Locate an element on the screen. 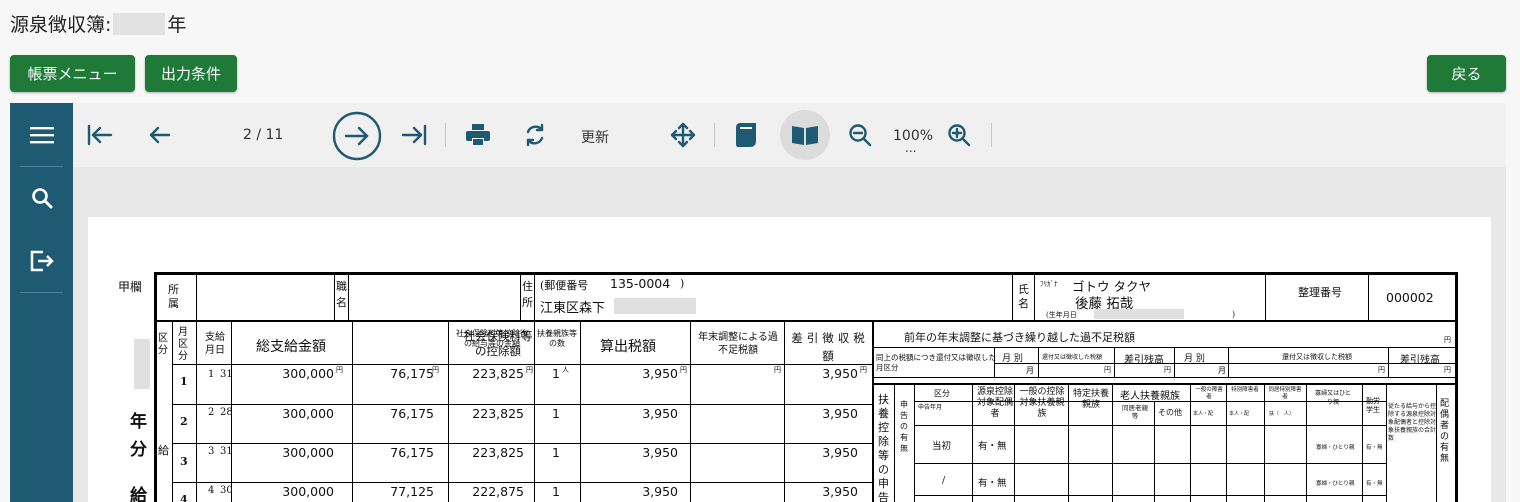  row-1-deps: 1 is located at coordinates (556, 373).